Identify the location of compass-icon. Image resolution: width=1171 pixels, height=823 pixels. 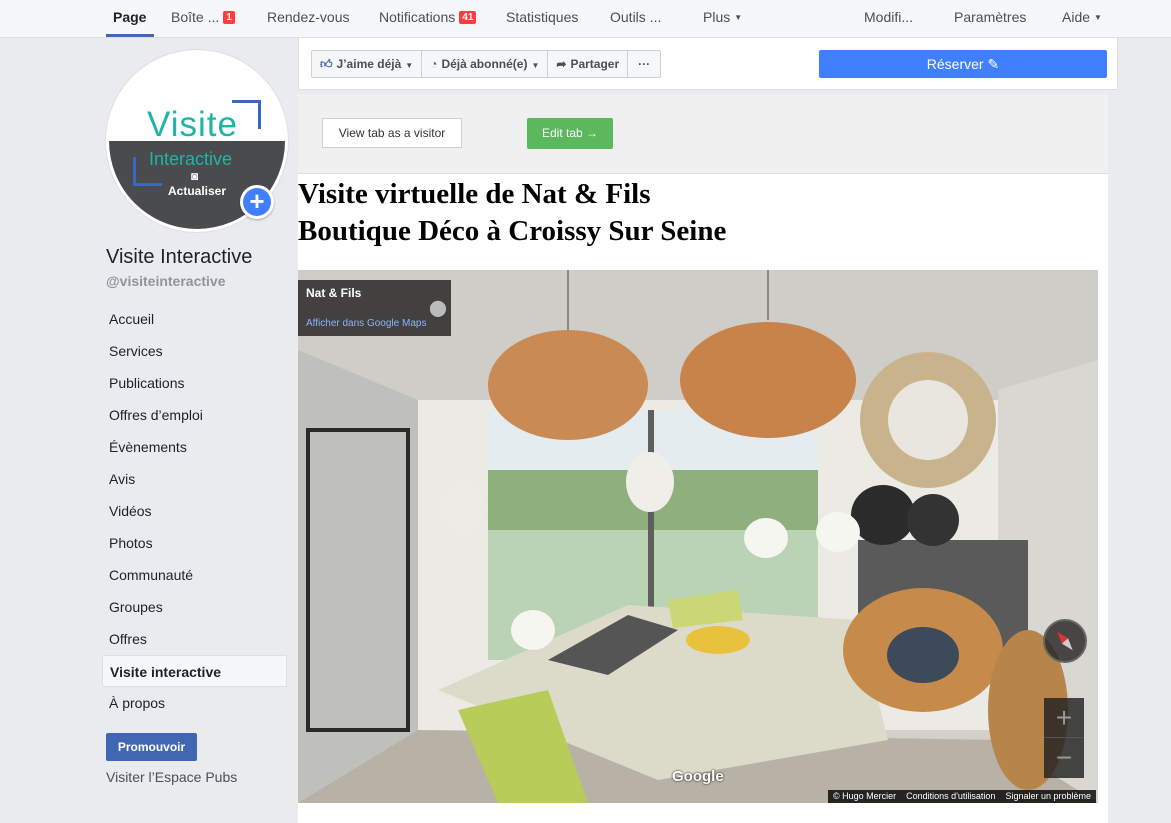
(1065, 641).